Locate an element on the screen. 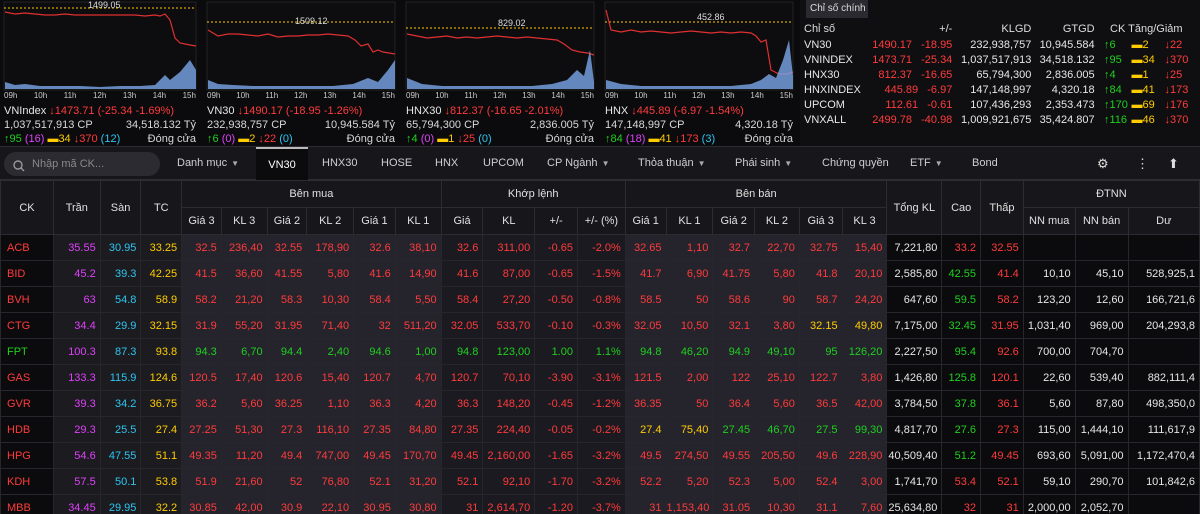  tab-etf: ETF ▼ is located at coordinates (926, 163).